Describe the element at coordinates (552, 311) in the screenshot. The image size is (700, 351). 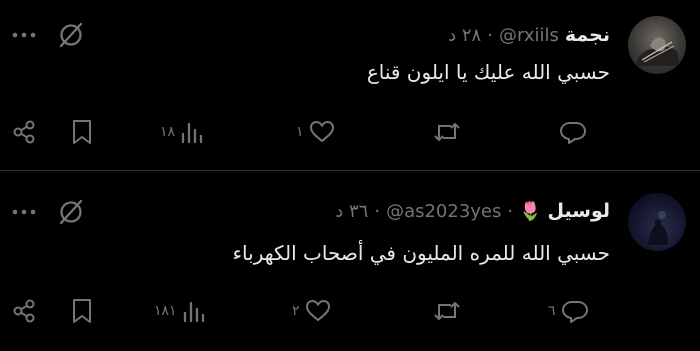
I see `reply-count: ٦` at that location.